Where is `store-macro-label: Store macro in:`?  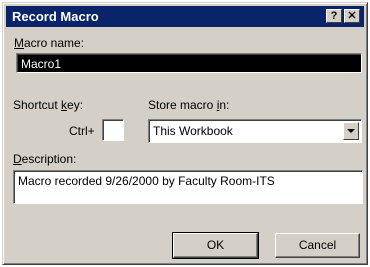 store-macro-label: Store macro in: is located at coordinates (189, 105).